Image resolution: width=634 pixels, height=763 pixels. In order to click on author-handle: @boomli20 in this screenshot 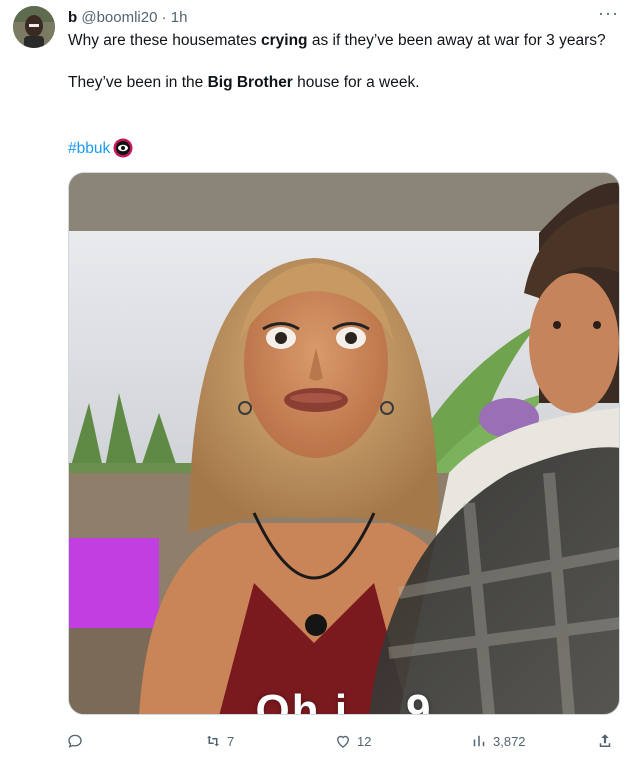, I will do `click(119, 17)`.